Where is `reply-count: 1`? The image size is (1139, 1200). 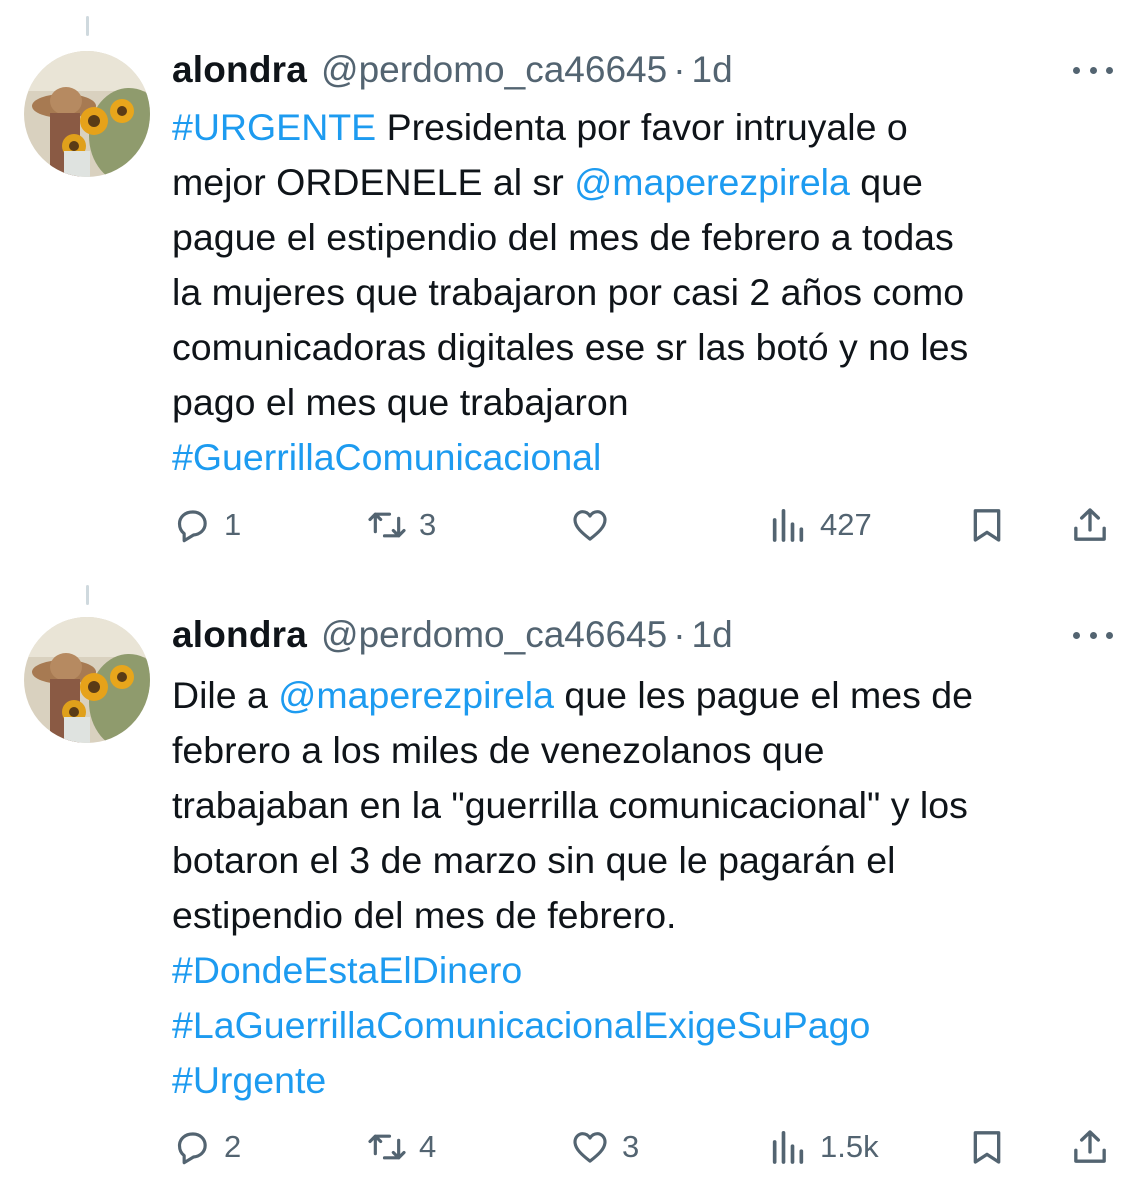 reply-count: 1 is located at coordinates (233, 524).